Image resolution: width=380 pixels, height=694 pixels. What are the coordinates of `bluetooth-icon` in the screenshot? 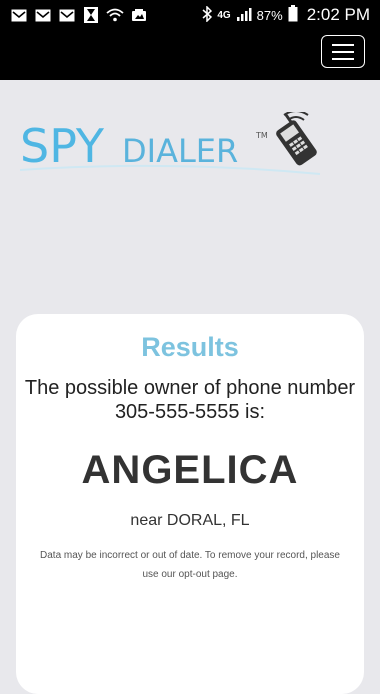 It's located at (207, 14).